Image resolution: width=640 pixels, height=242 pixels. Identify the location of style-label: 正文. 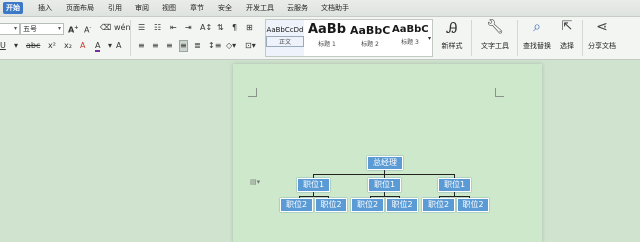
(285, 41).